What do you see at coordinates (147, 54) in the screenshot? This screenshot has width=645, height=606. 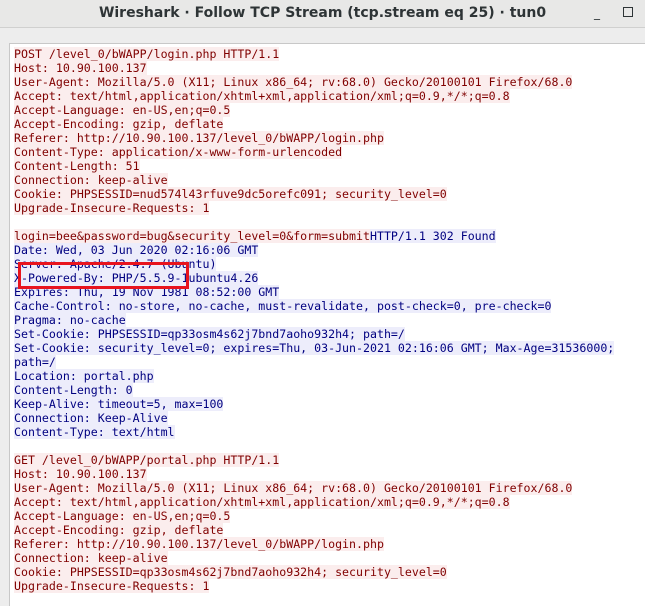 I see `request-header-text: POST /level_0/bWAPP/login.php HTTP/1.1` at bounding box center [147, 54].